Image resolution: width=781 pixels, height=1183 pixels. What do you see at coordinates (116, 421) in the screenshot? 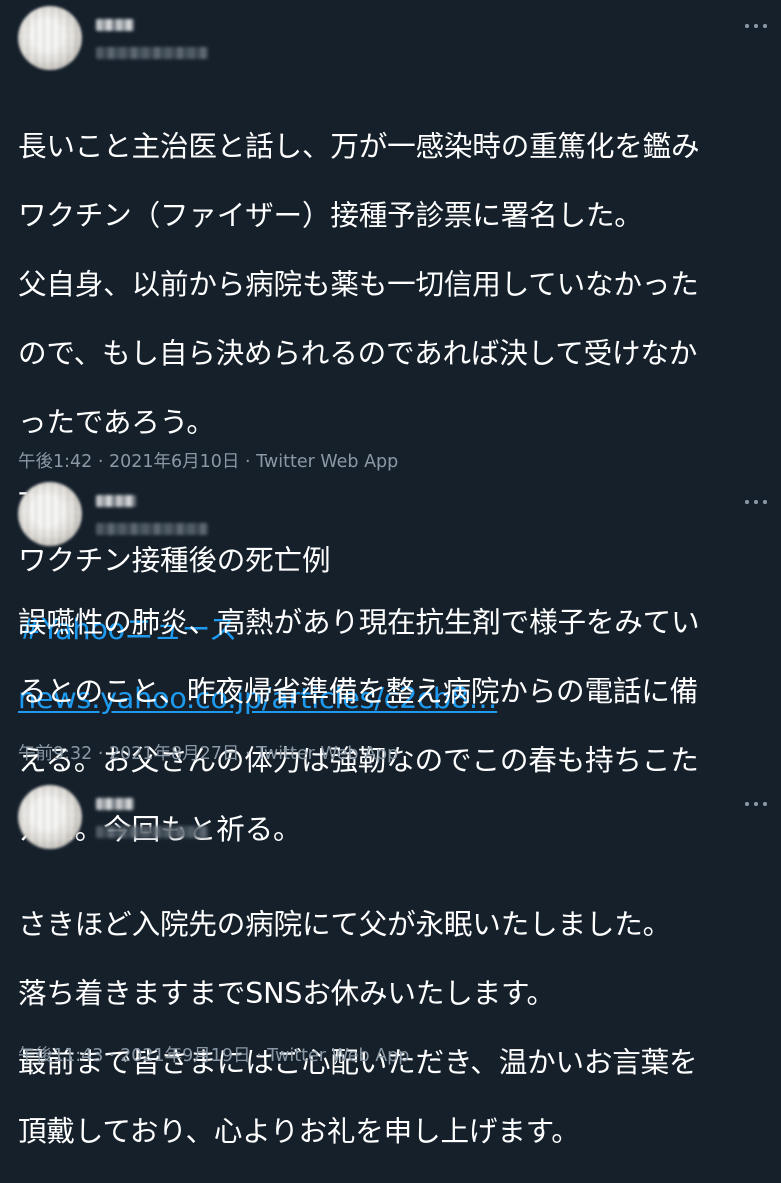
I see `tweet-line: ったであろう。` at bounding box center [116, 421].